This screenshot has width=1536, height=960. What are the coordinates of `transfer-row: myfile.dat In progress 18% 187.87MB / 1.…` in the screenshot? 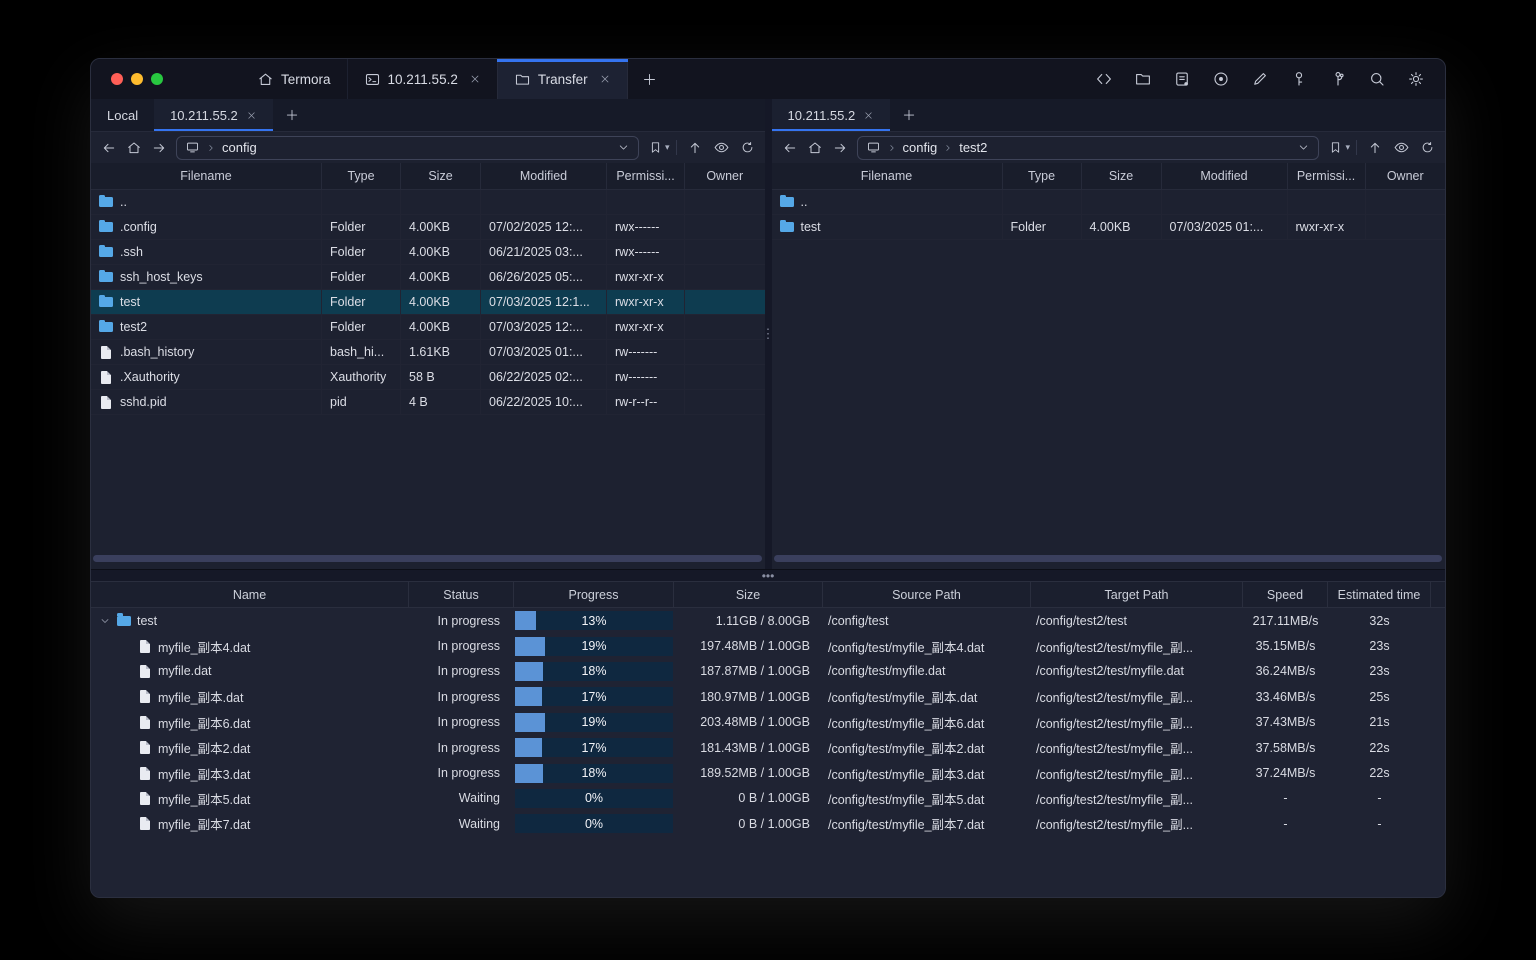 It's located at (768, 671).